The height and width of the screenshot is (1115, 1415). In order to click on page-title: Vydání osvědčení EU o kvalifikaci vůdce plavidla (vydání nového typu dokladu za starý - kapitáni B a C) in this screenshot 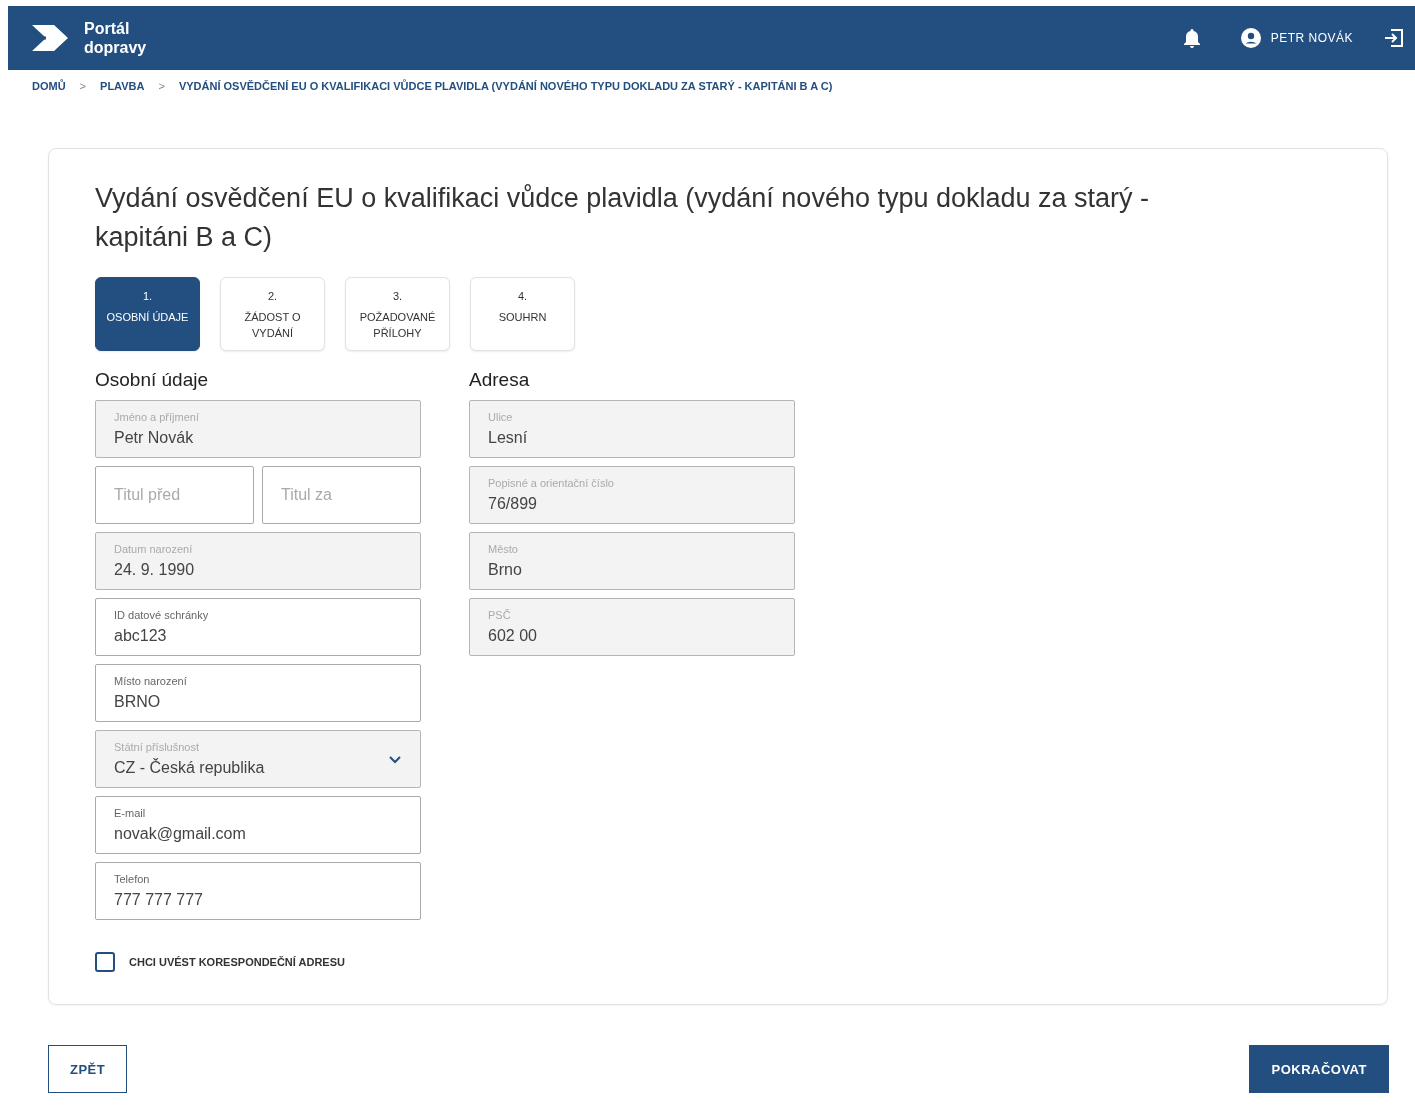, I will do `click(623, 218)`.